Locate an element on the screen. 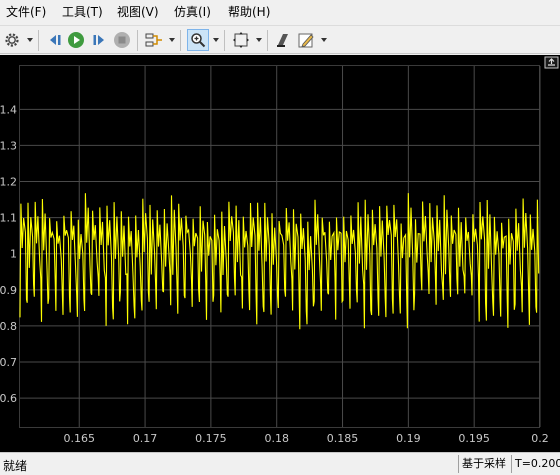 The image size is (560, 475). menu-view: 视图(V) is located at coordinates (138, 12).